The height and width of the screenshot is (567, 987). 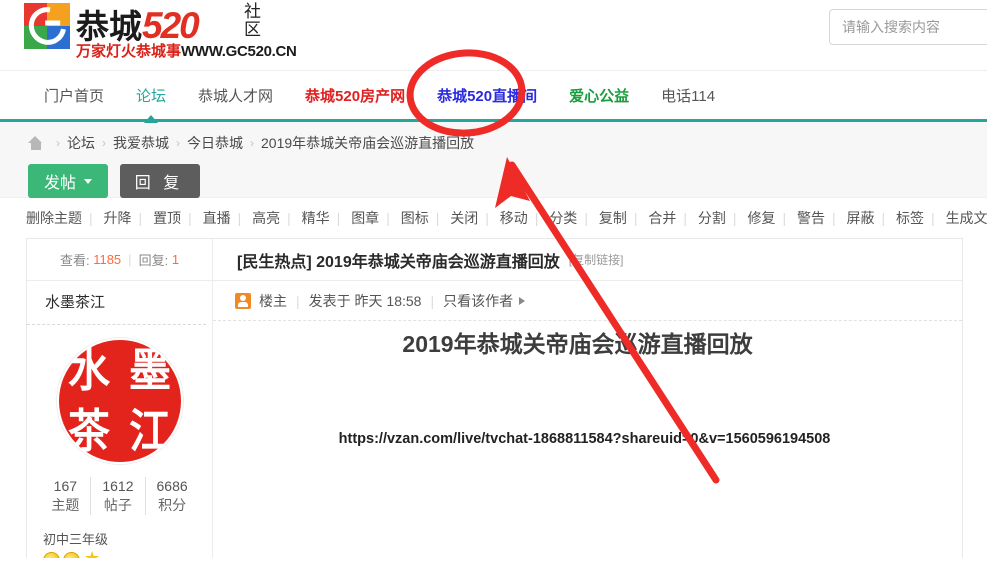 I want to click on avatar-seal: 水 墨 茶 江, so click(x=119, y=401).